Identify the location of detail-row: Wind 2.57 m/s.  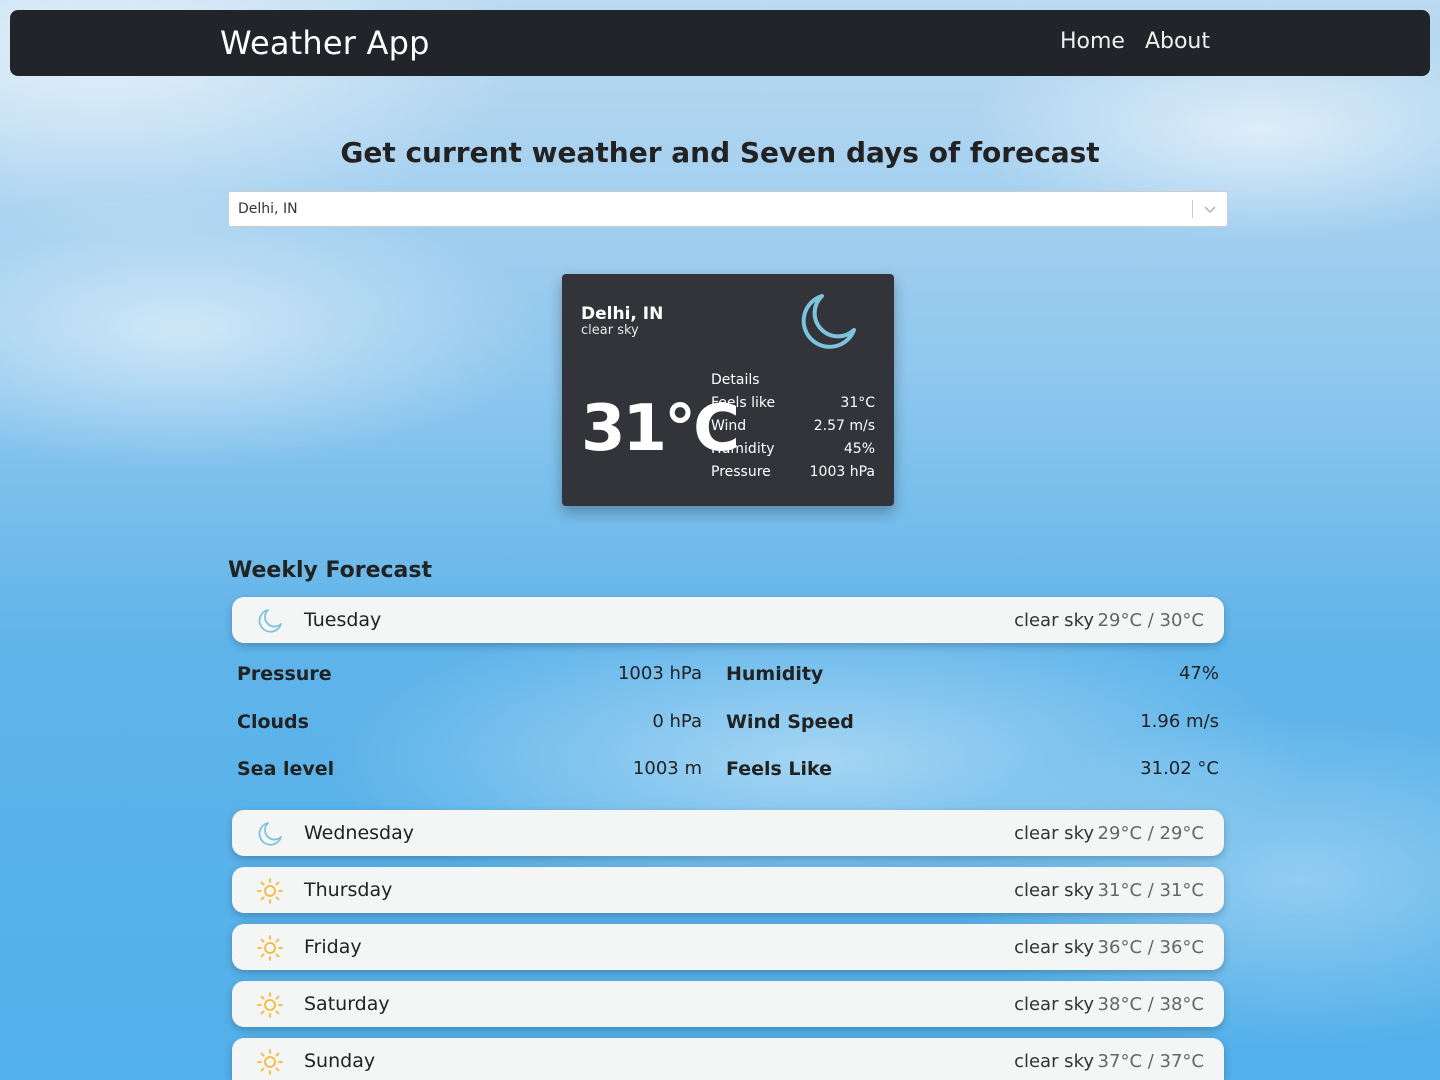
(793, 429).